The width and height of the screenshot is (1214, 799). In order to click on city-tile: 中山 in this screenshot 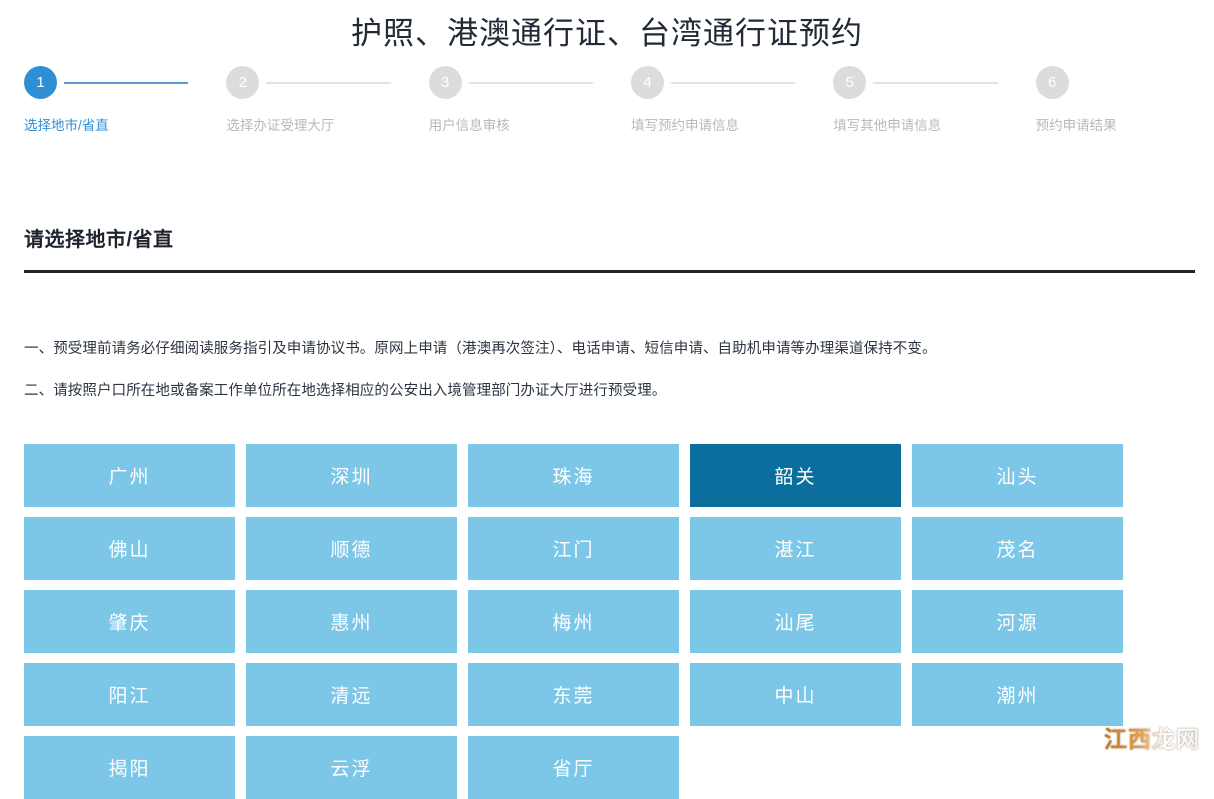, I will do `click(795, 694)`.